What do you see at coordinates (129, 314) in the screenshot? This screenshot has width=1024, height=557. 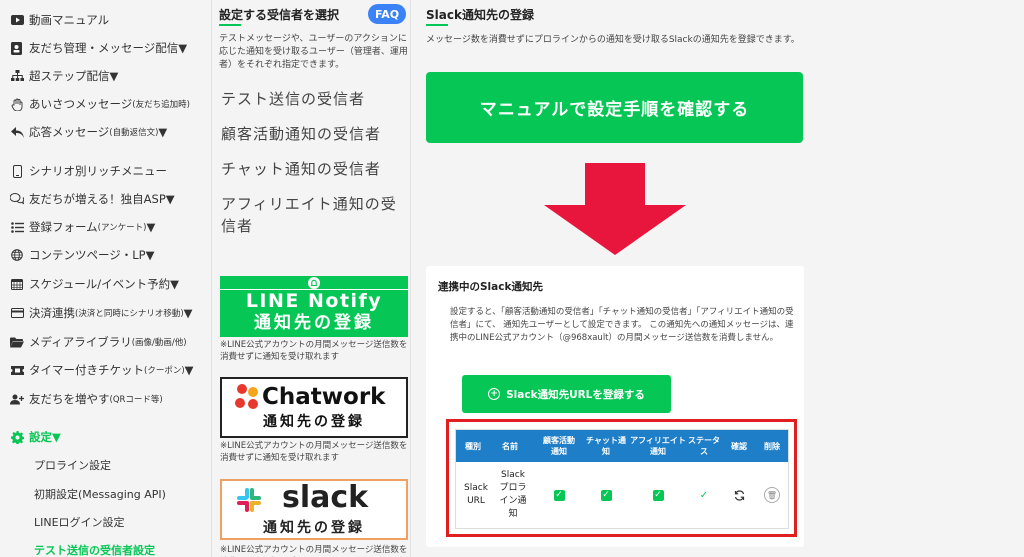 I see `sidebar-item-note: (決済と同時にシナリオ移動)` at bounding box center [129, 314].